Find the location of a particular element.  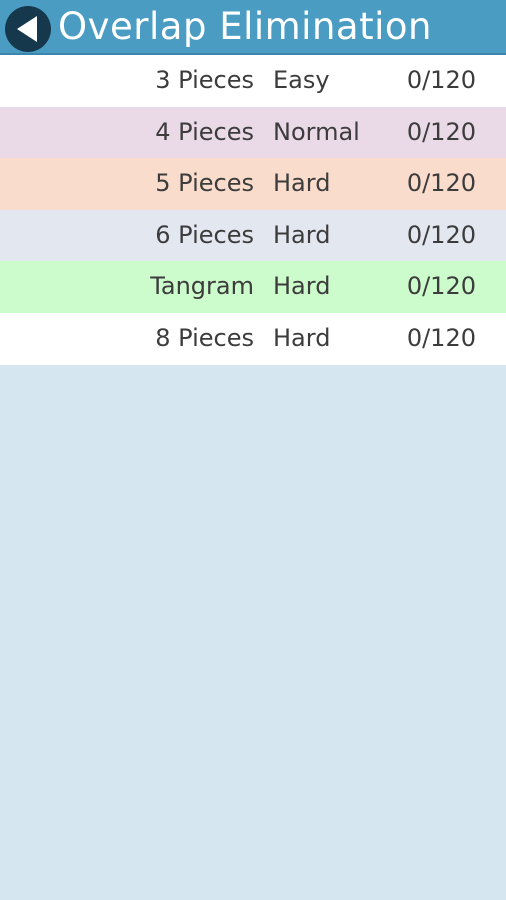

level-pieces-label: 5 Pieces is located at coordinates (204, 183).